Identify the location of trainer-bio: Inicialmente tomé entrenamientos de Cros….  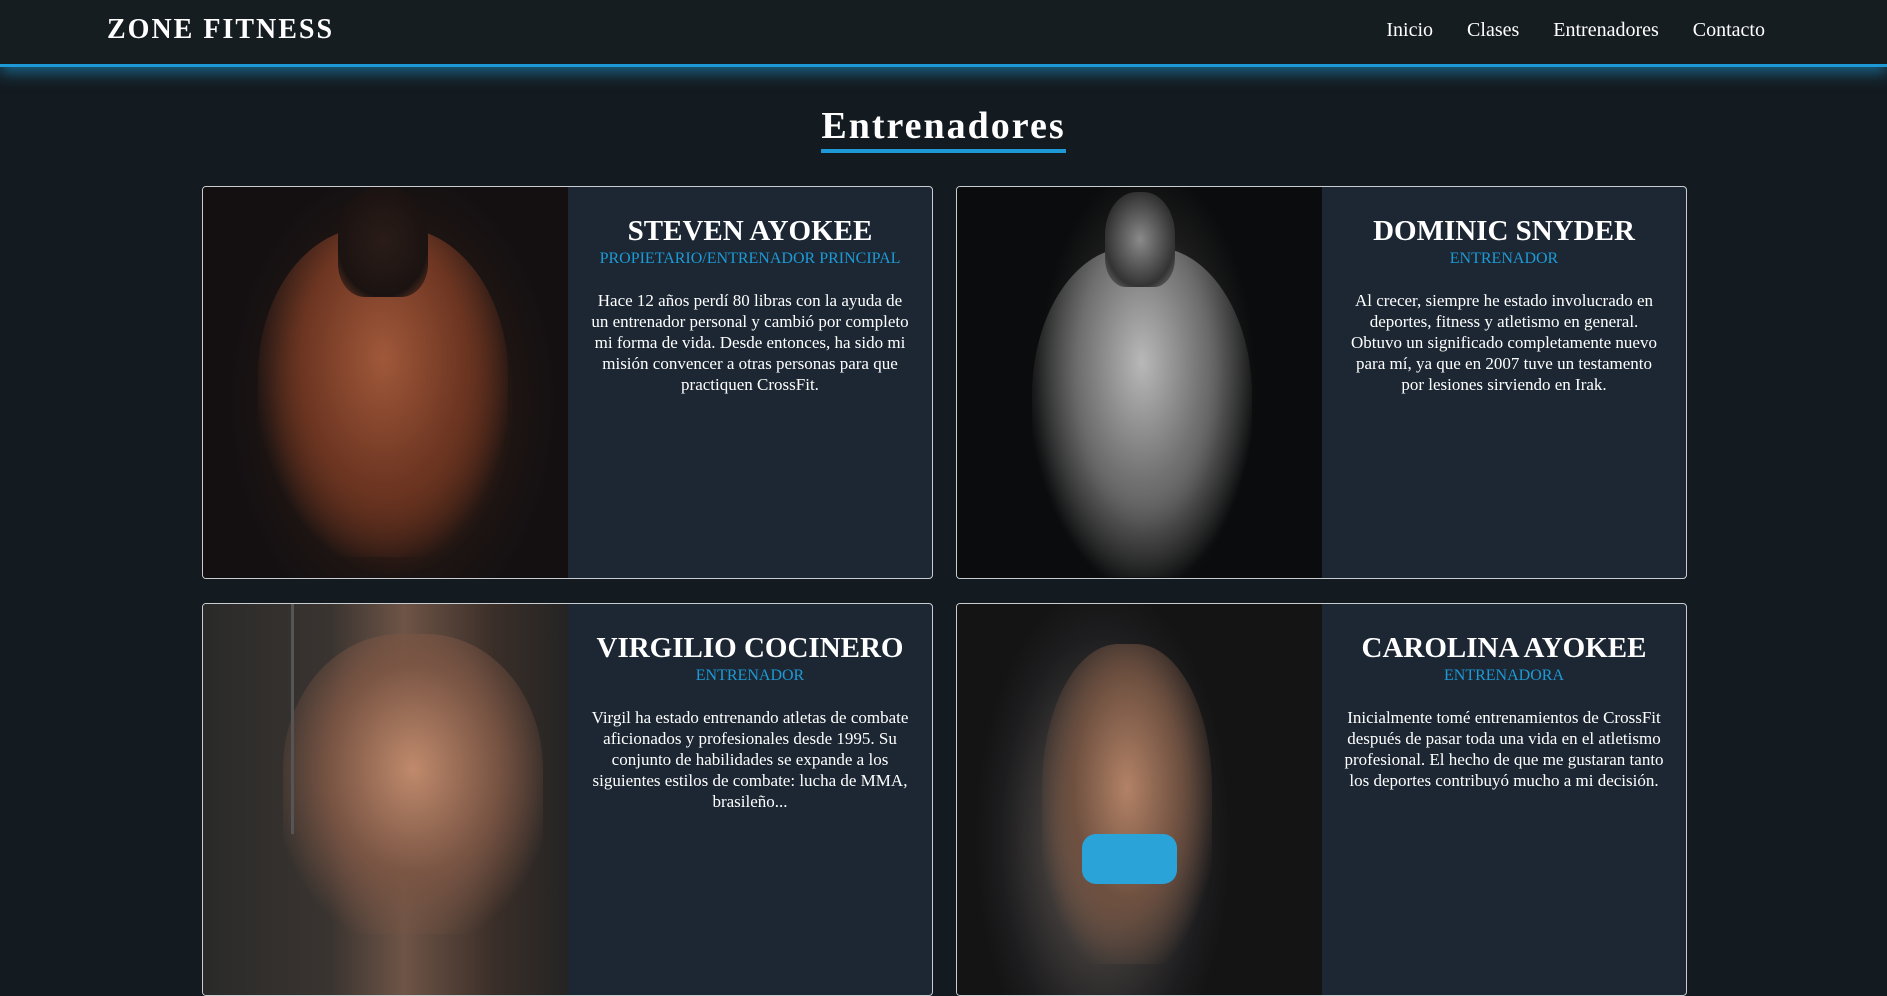
(1504, 749).